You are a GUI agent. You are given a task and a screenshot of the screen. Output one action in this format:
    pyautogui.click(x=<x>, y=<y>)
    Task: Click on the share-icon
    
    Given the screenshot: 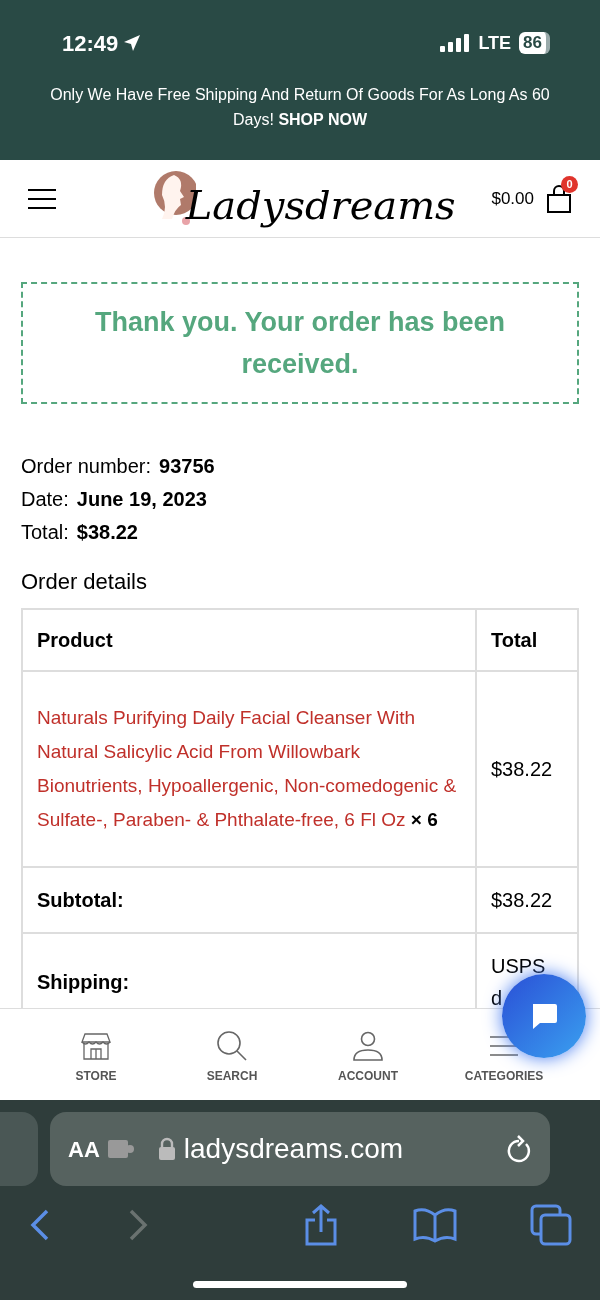 What is the action you would take?
    pyautogui.click(x=321, y=1225)
    